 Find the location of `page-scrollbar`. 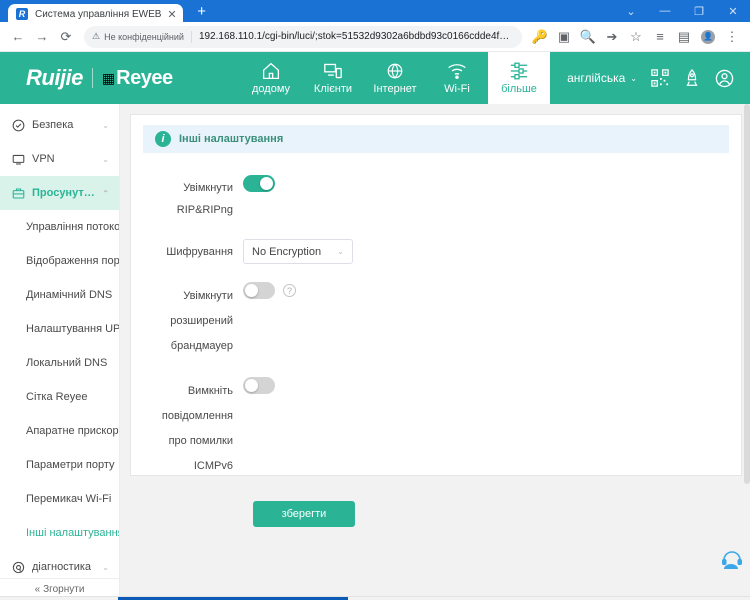

page-scrollbar is located at coordinates (747, 352).